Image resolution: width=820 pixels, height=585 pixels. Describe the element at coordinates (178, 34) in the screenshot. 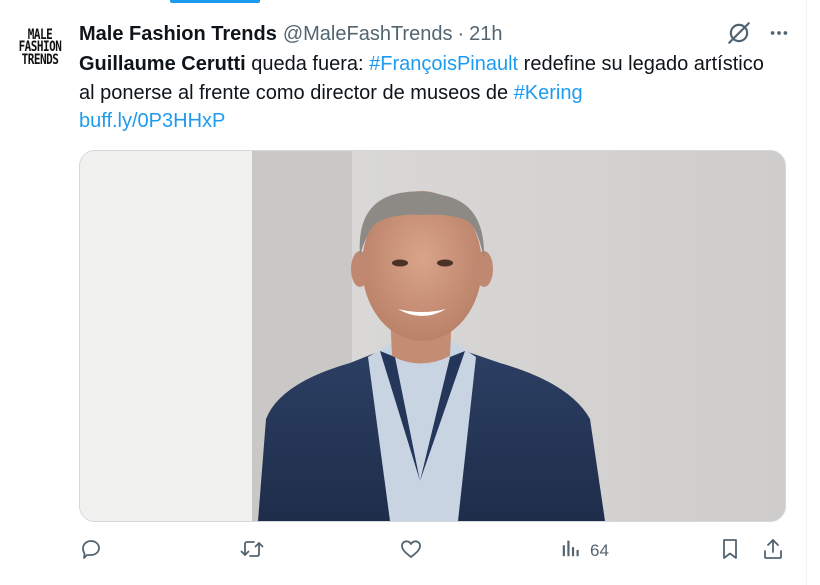

I see `author-display-name: Male Fashion Trends` at that location.